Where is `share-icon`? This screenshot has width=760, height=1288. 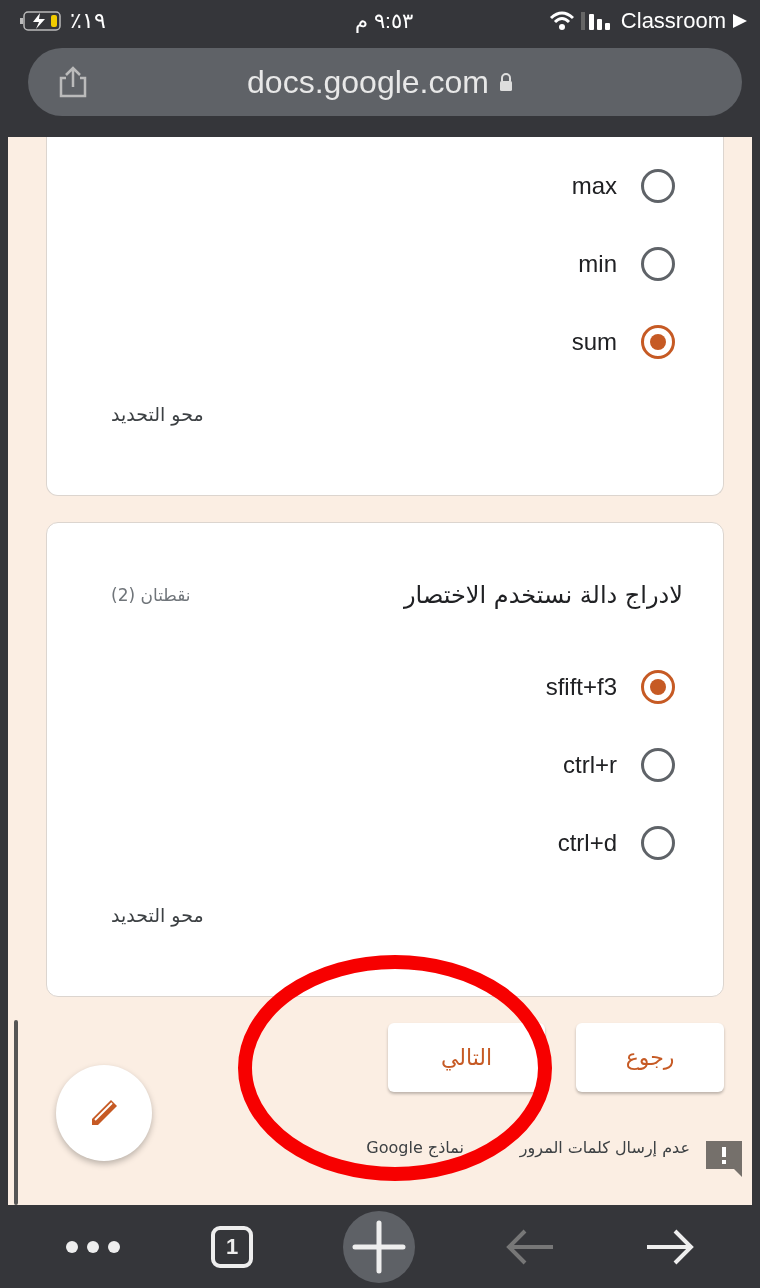
share-icon is located at coordinates (73, 82).